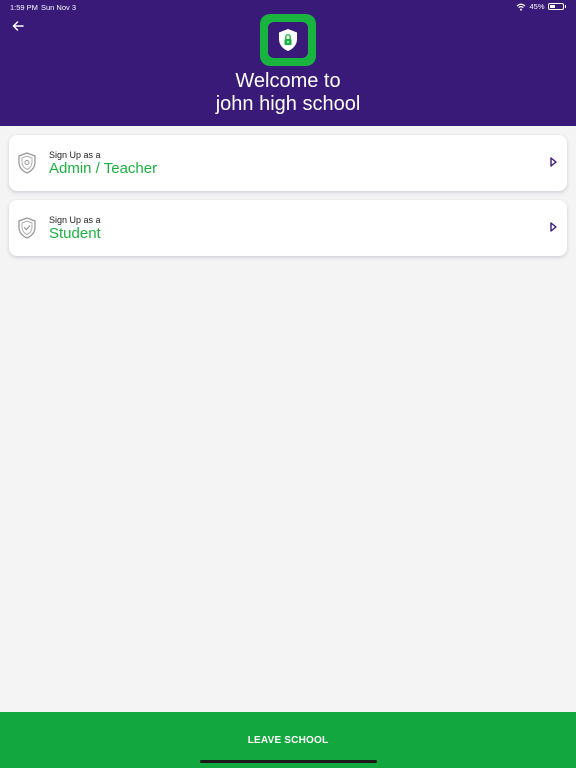  I want to click on option-title: Student, so click(75, 233).